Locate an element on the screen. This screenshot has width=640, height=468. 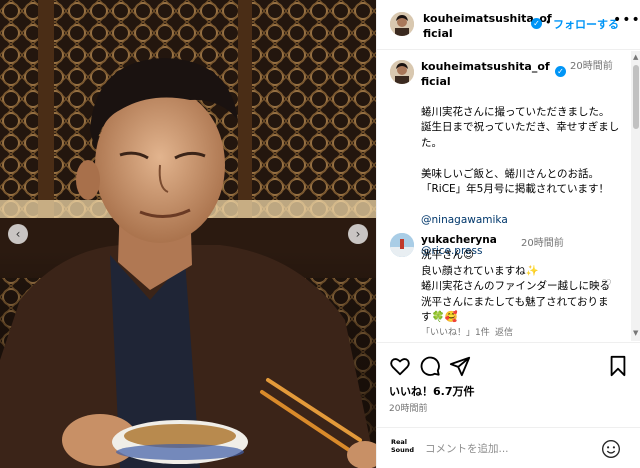
previous-image-button: ‹ is located at coordinates (18, 234).